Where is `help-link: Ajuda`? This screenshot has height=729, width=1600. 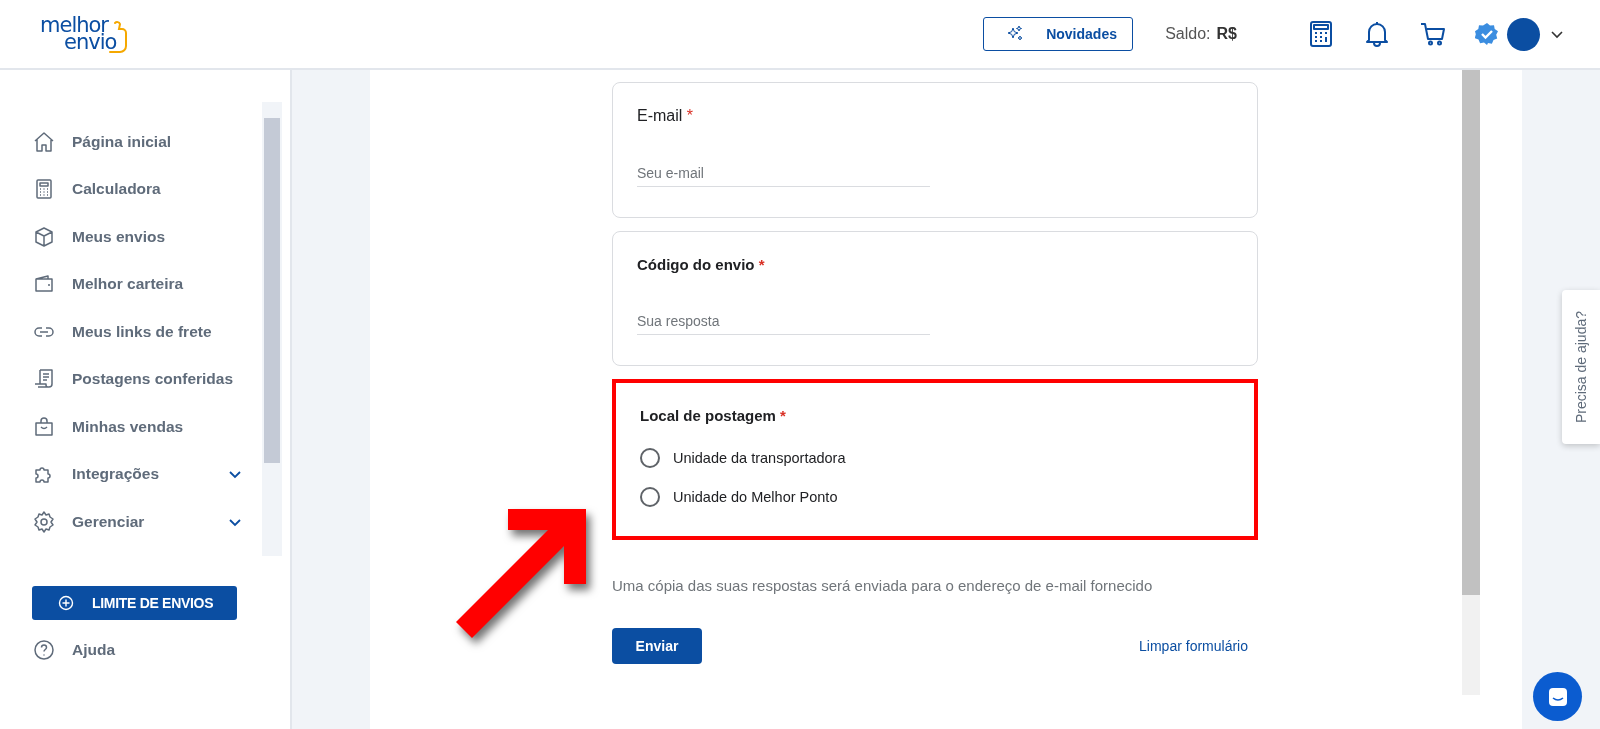
help-link: Ajuda is located at coordinates (157, 650).